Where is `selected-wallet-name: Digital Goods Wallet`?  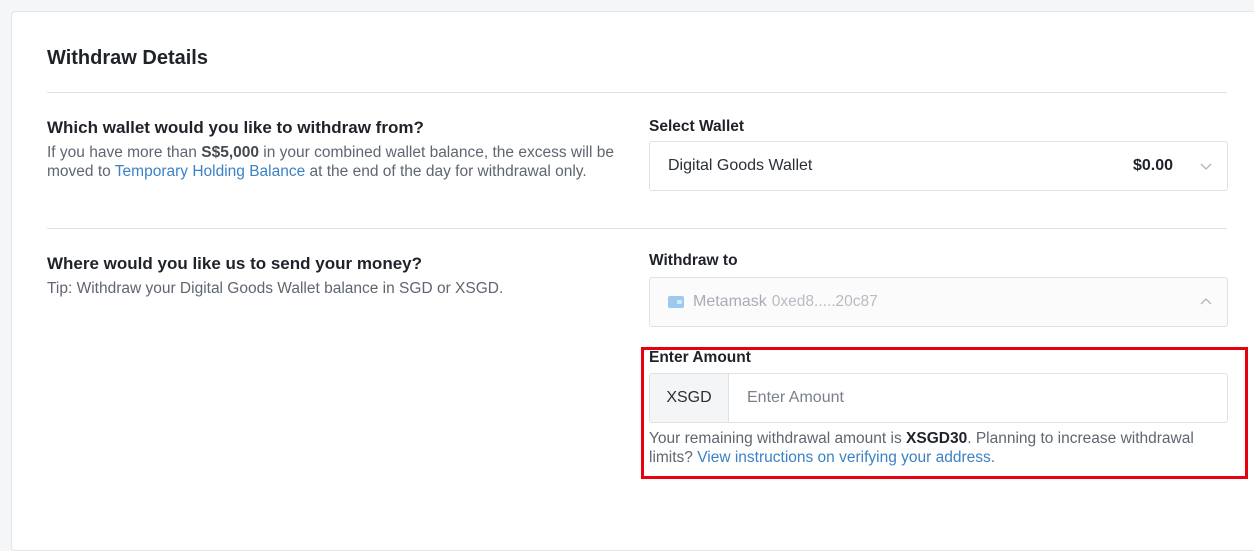
selected-wallet-name: Digital Goods Wallet is located at coordinates (740, 165).